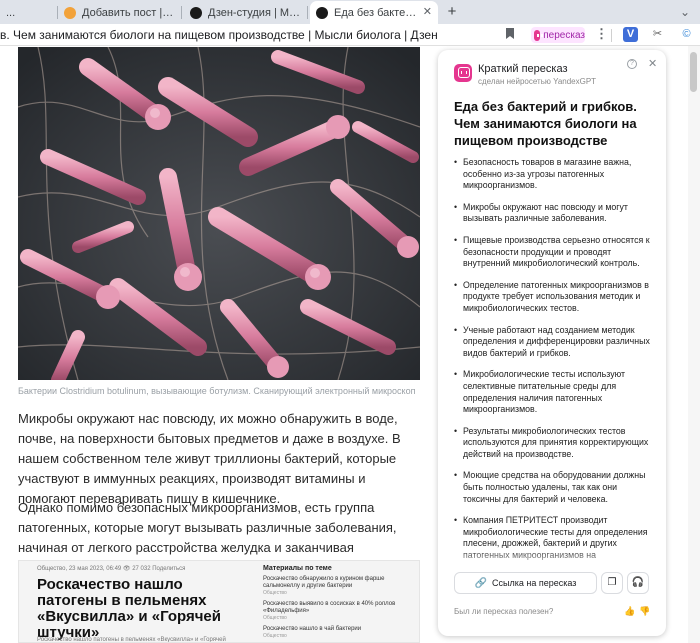 This screenshot has height=643, width=700. Describe the element at coordinates (463, 73) in the screenshot. I see `yandexgpt-retell-icon` at that location.